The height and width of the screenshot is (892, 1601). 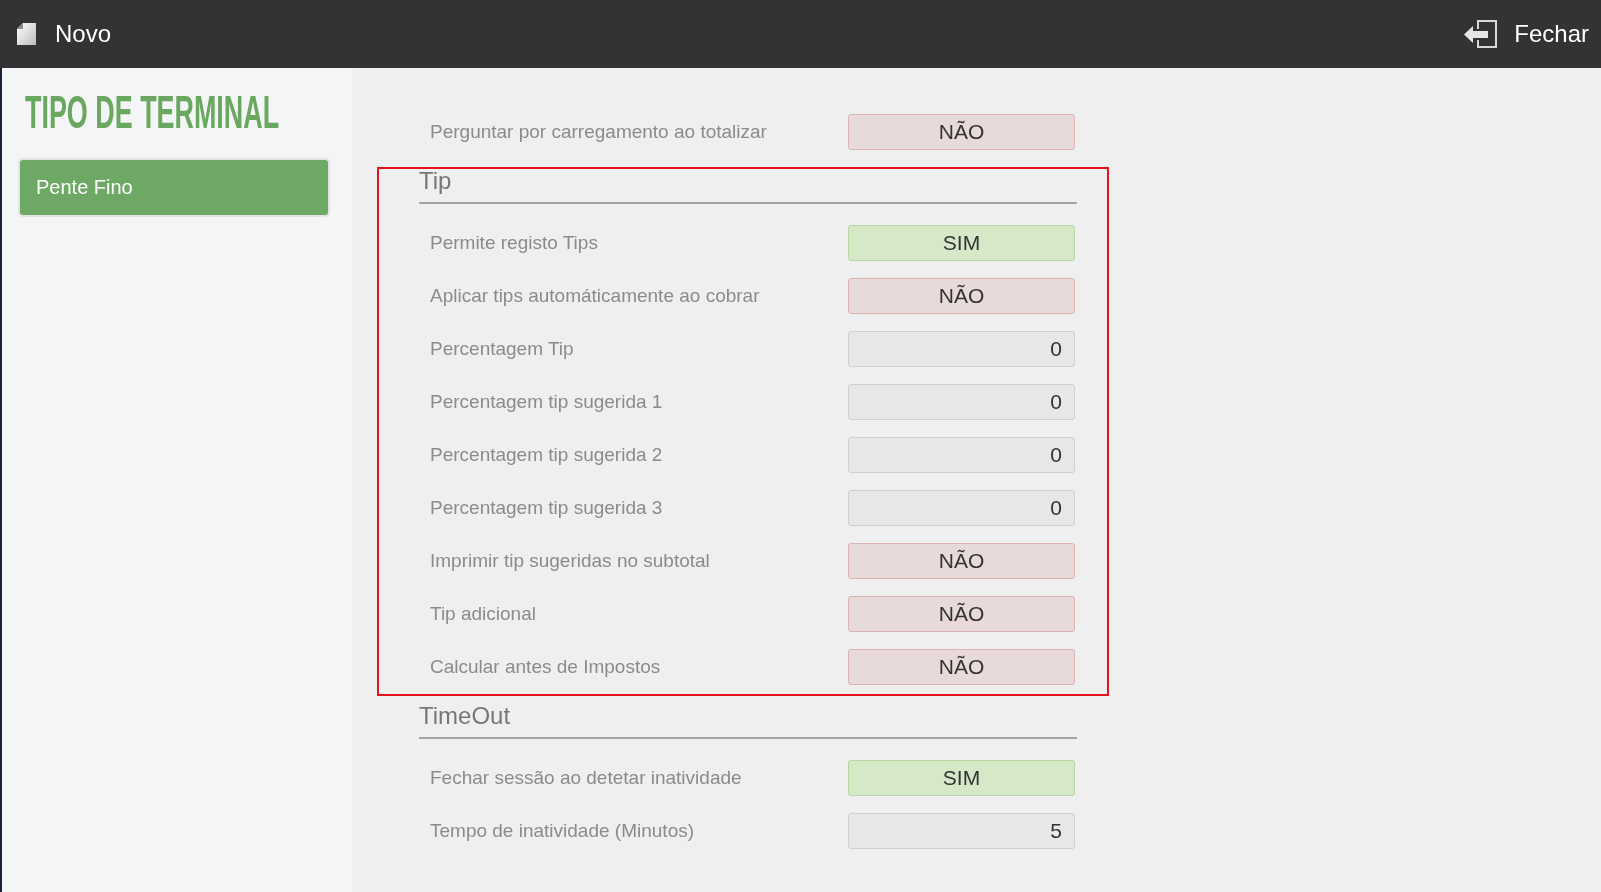 What do you see at coordinates (465, 716) in the screenshot?
I see `section-title: TimeOut` at bounding box center [465, 716].